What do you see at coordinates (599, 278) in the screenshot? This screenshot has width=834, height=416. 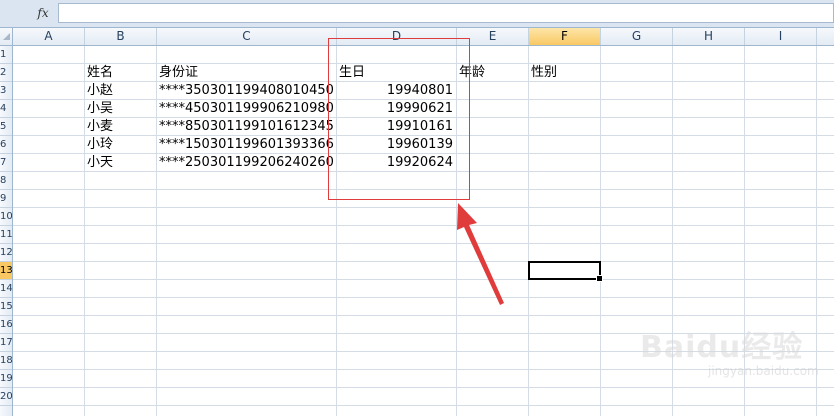 I see `fill-handle` at bounding box center [599, 278].